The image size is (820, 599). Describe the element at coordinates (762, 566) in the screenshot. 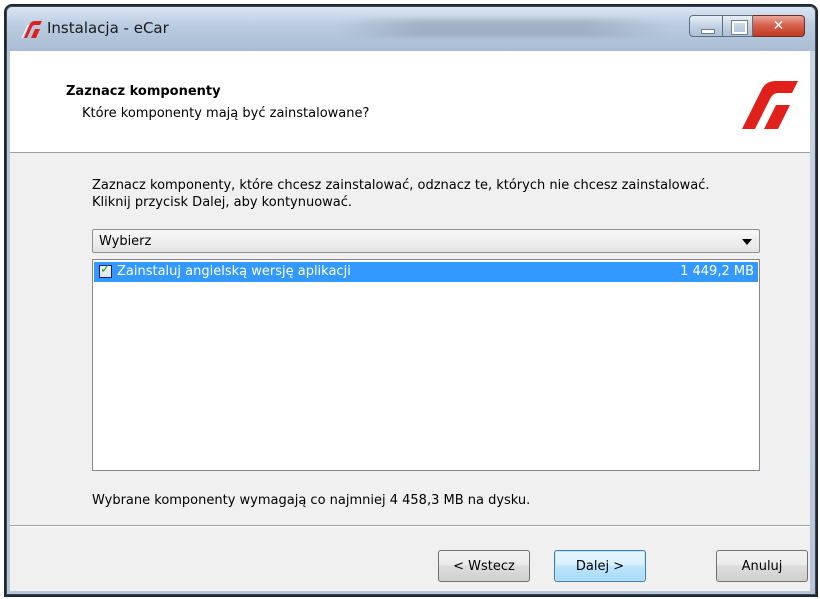

I see `cancel-button: Anuluj` at that location.